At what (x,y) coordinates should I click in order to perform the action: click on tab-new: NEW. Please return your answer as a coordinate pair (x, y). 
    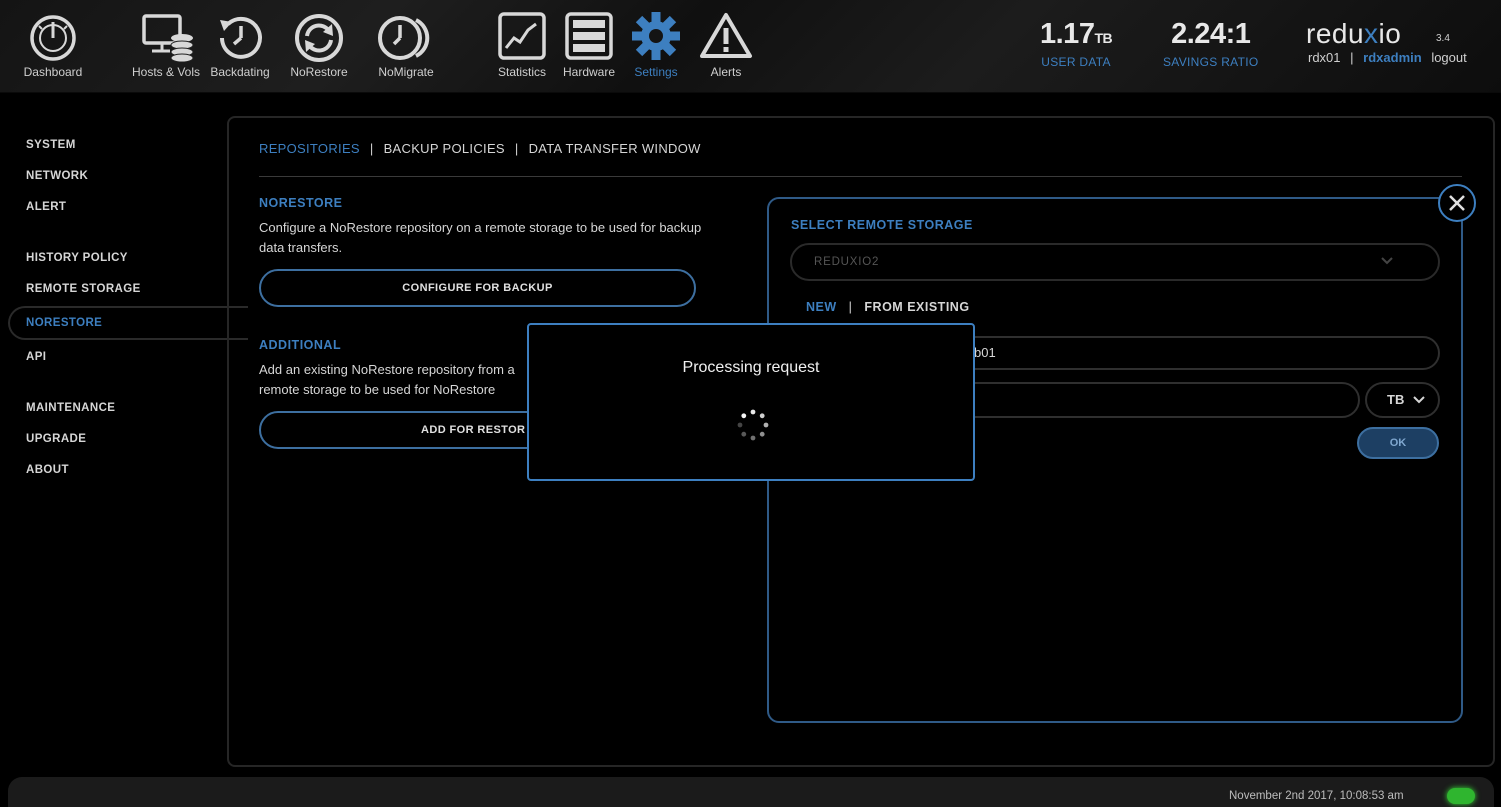
    Looking at the image, I should click on (821, 307).